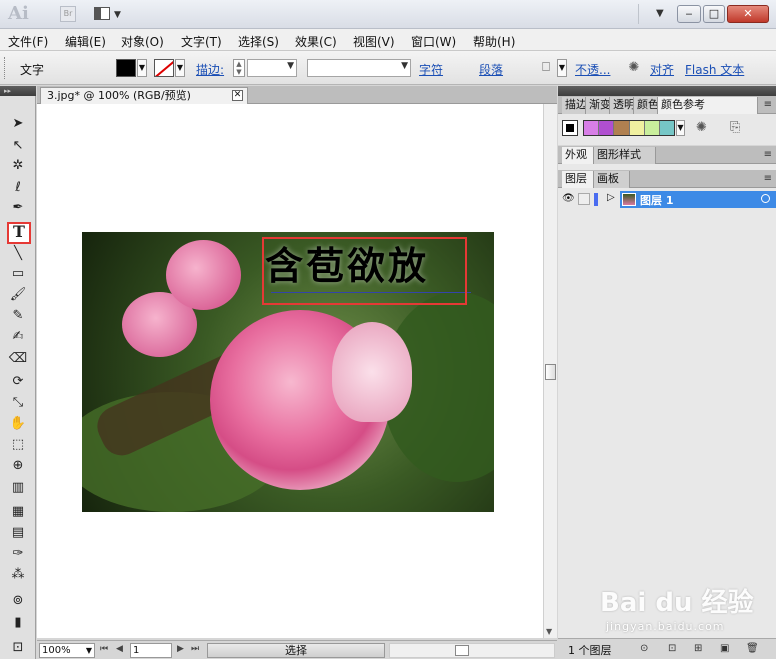 This screenshot has height=659, width=776. I want to click on stroke-stepper: ▲ ▼, so click(239, 68).